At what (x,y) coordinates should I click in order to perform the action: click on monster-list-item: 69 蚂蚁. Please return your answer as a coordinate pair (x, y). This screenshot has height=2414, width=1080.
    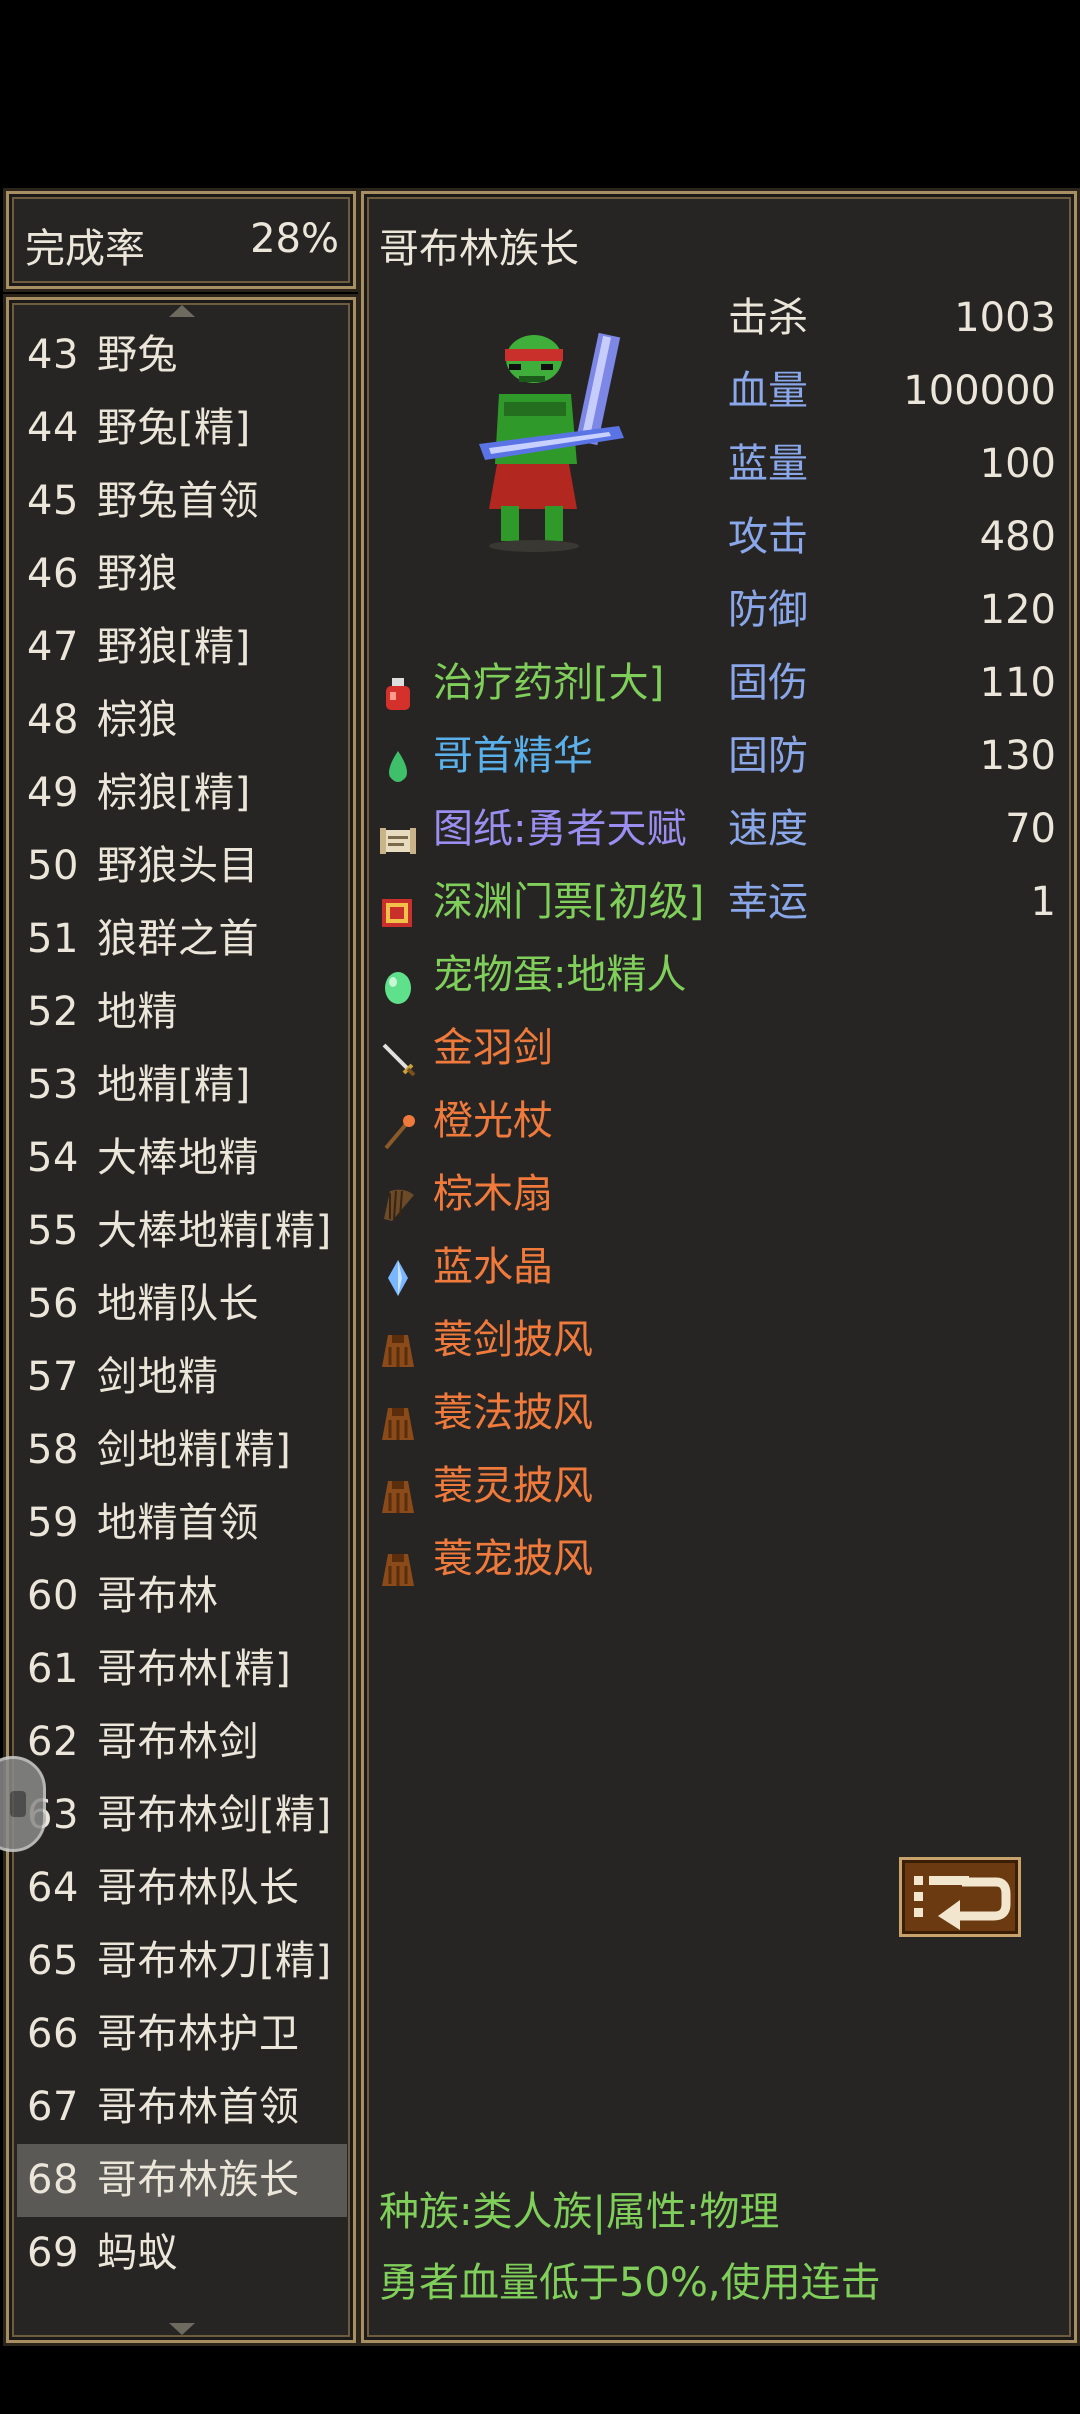
    Looking at the image, I should click on (182, 2253).